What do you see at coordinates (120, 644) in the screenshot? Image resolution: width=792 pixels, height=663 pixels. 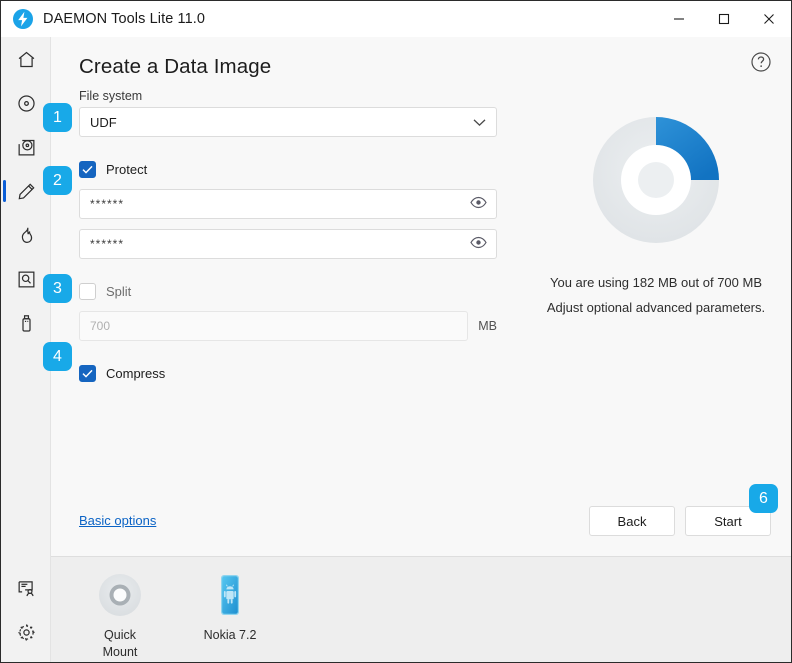 I see `dock-item-label: Quick Mount` at bounding box center [120, 644].